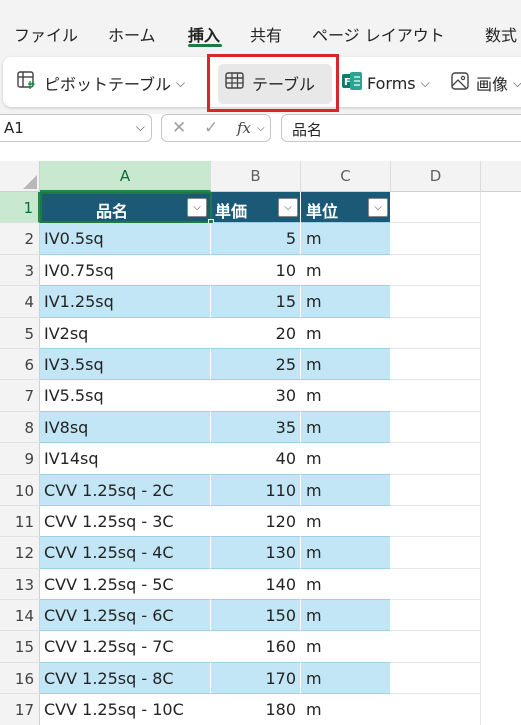  What do you see at coordinates (20, 239) in the screenshot?
I see `row-header: 2` at bounding box center [20, 239].